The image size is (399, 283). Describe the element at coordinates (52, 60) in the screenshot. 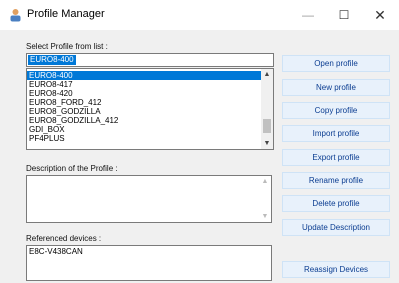

I see `profile-combo-value: EURO8-400` at that location.